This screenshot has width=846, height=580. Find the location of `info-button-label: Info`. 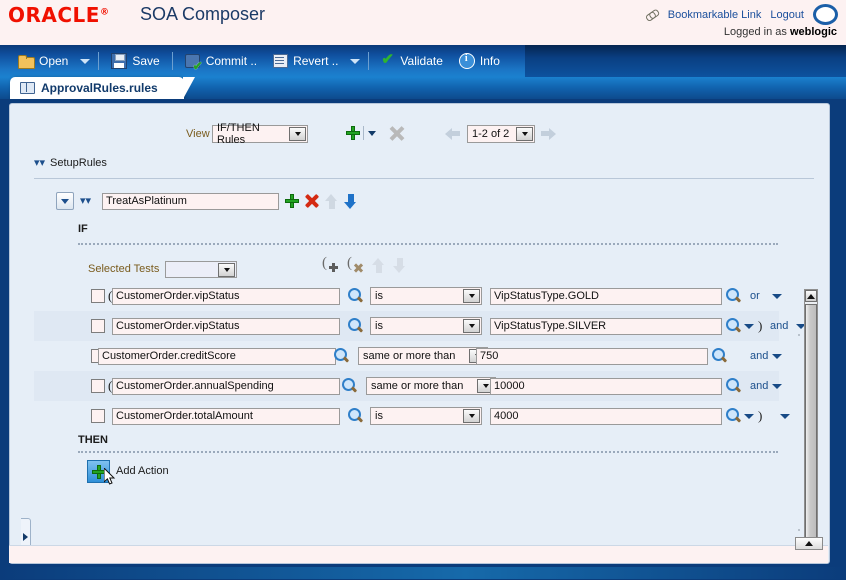

info-button-label: Info is located at coordinates (489, 61).